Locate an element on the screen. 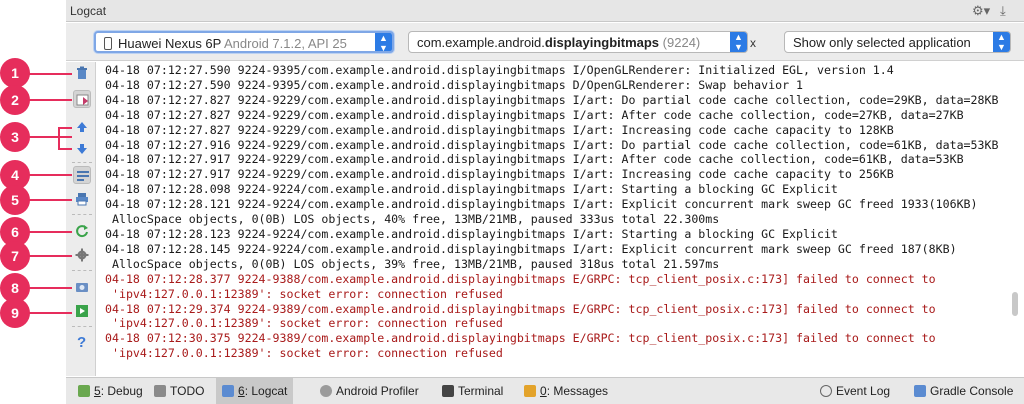  trash-icon is located at coordinates (82, 72).